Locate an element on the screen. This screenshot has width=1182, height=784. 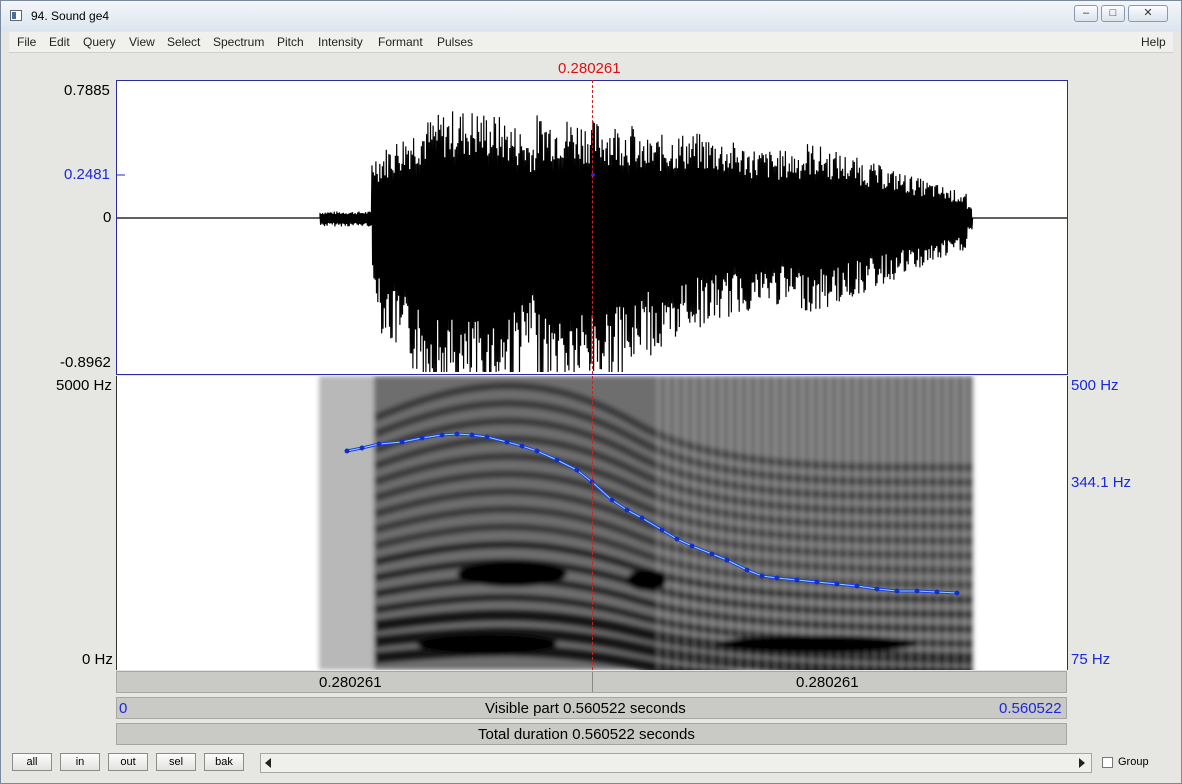
minimize-icon: – is located at coordinates (1086, 13).